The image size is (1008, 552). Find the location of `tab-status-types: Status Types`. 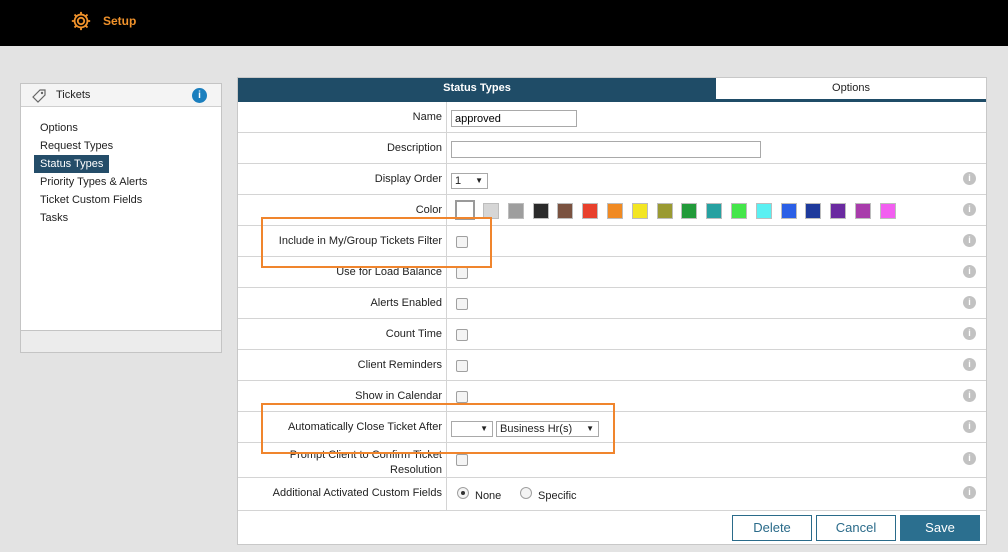

tab-status-types: Status Types is located at coordinates (477, 88).